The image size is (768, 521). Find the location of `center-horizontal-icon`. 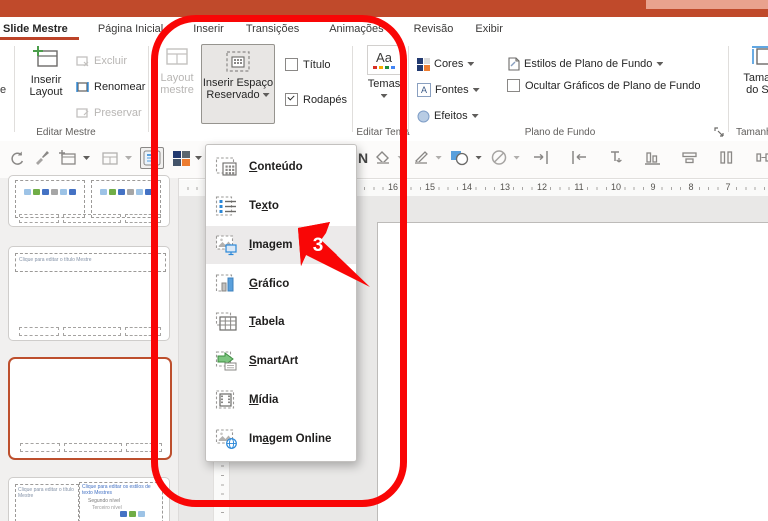

center-horizontal-icon is located at coordinates (689, 157).